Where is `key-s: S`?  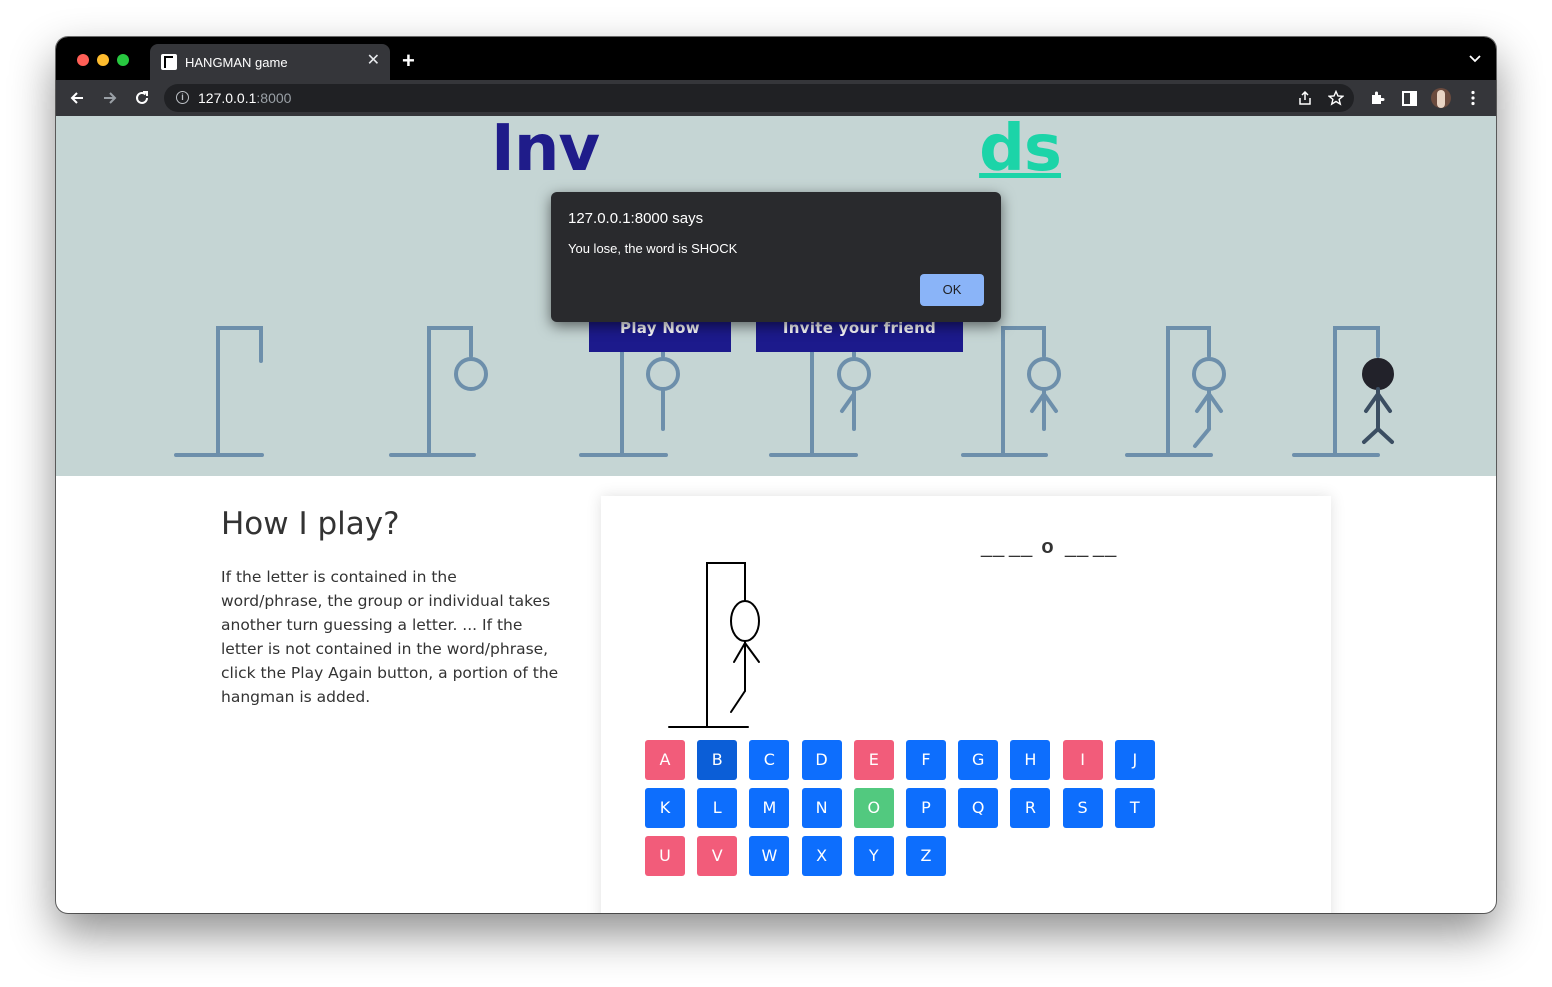
key-s: S is located at coordinates (1082, 808).